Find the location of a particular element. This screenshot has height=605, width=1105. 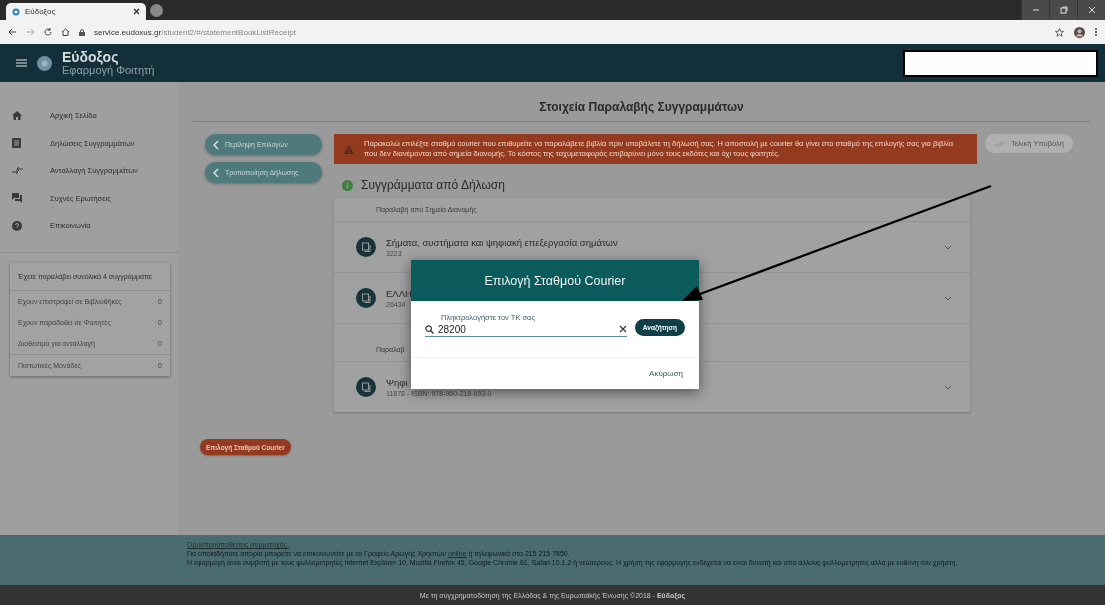

close-window-button is located at coordinates (1091, 10).